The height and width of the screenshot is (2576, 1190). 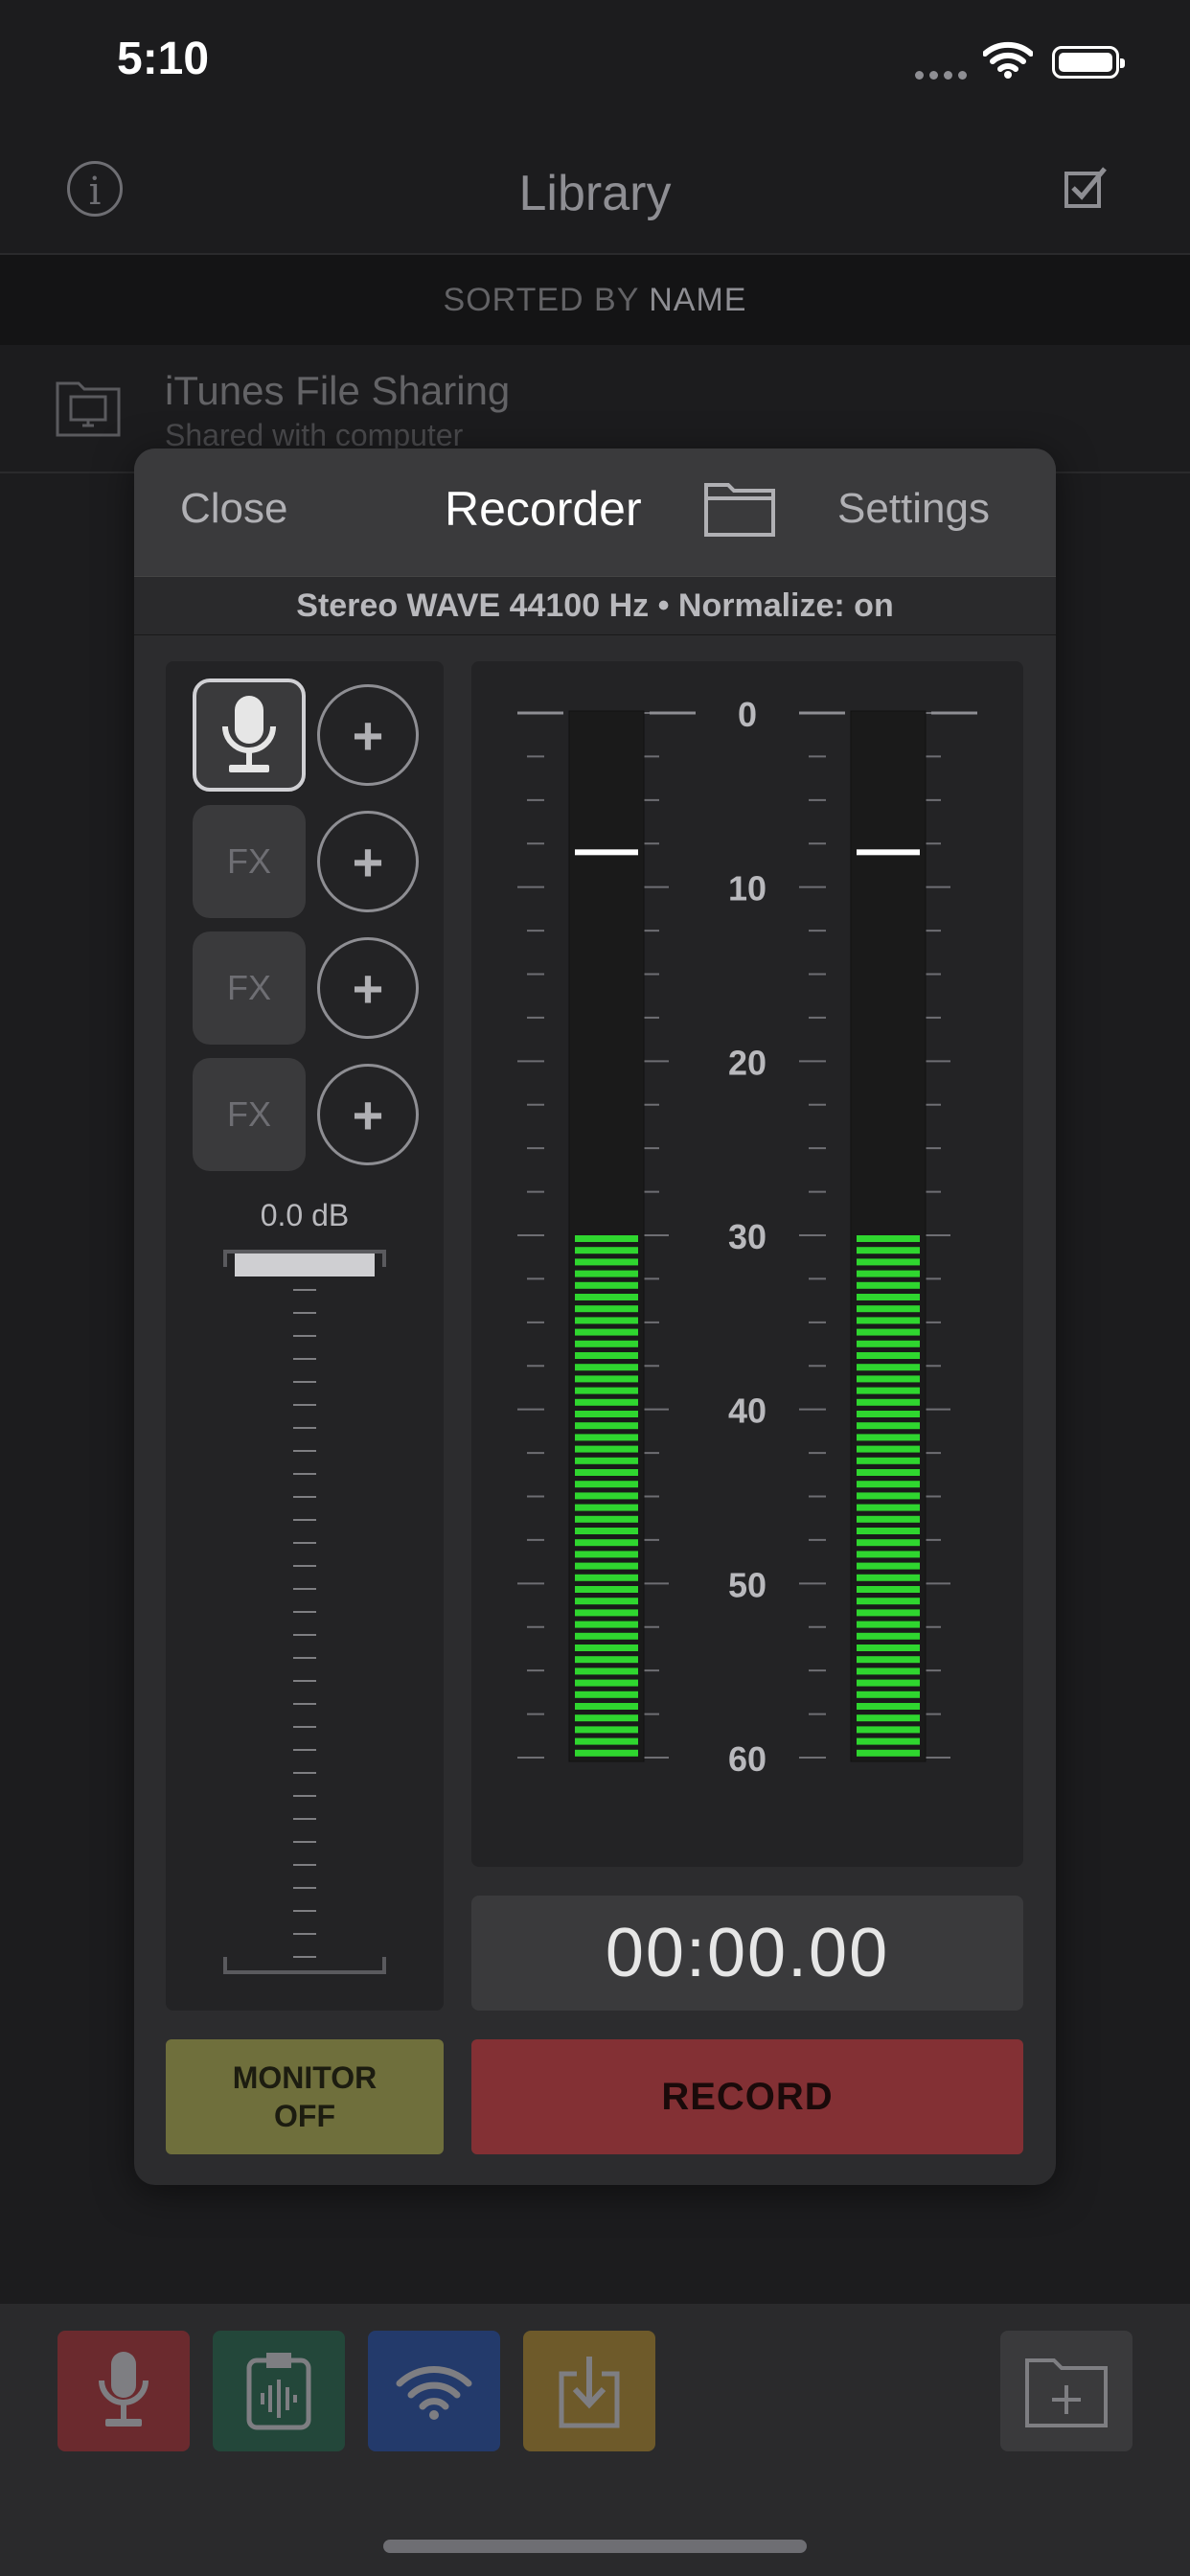 I want to click on wifi-tool-button, so click(x=434, y=2391).